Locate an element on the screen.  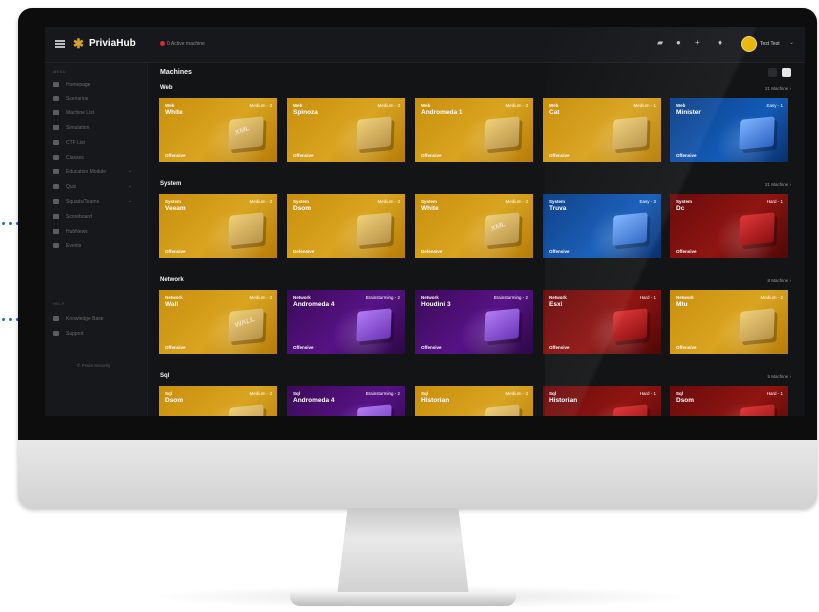
sidebar-item-machine-list: Machine List is located at coordinates (73, 115).